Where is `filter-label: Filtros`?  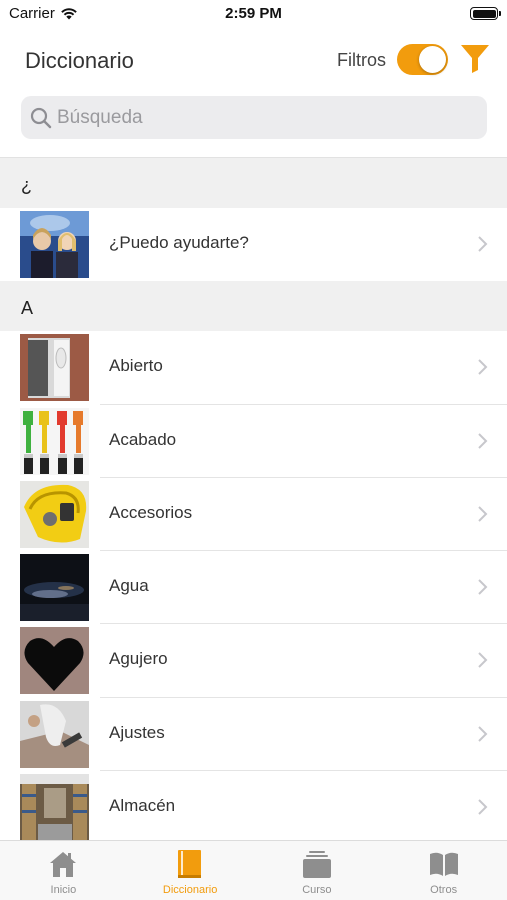 filter-label: Filtros is located at coordinates (361, 60).